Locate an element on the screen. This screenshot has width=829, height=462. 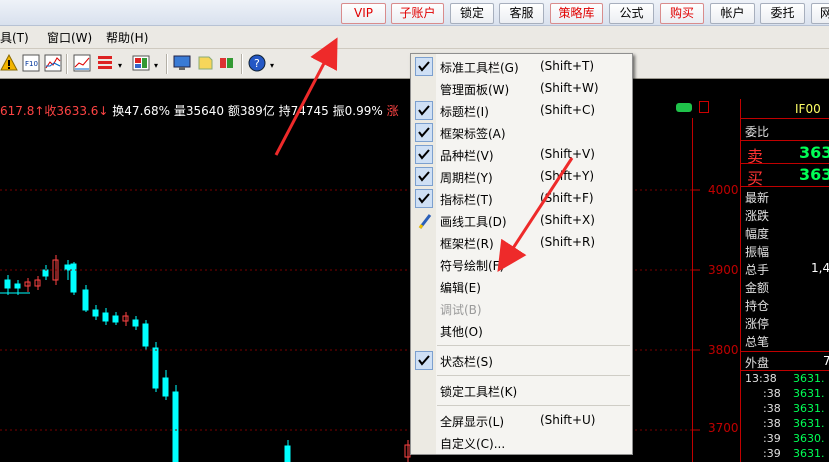
field-label: 最新 is located at coordinates (757, 198).